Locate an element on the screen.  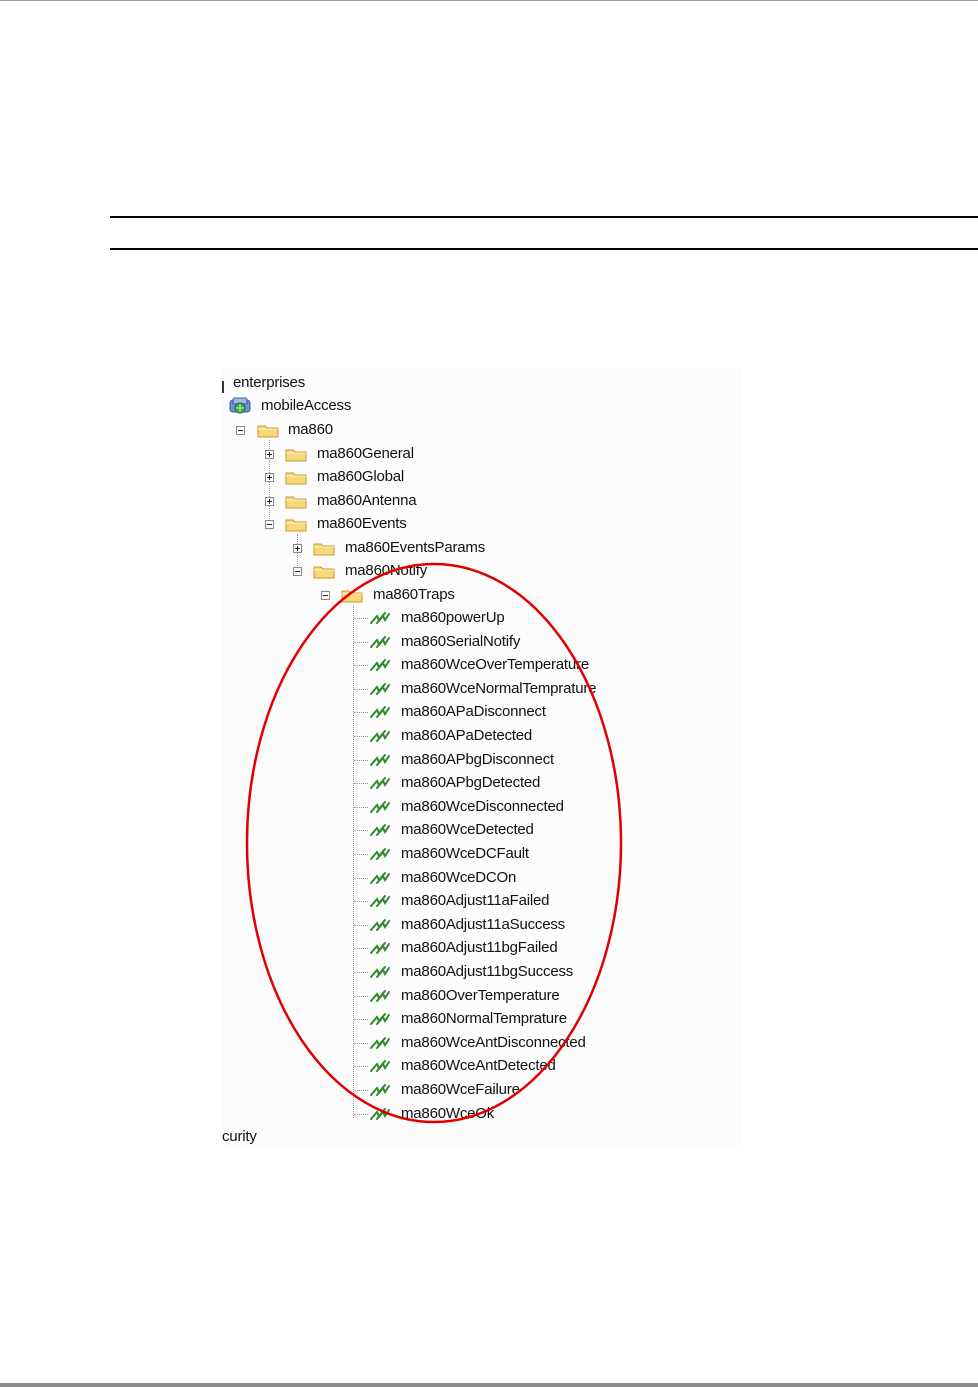
trap-item-label: ma860APbgDisconnect is located at coordinates (477, 759).